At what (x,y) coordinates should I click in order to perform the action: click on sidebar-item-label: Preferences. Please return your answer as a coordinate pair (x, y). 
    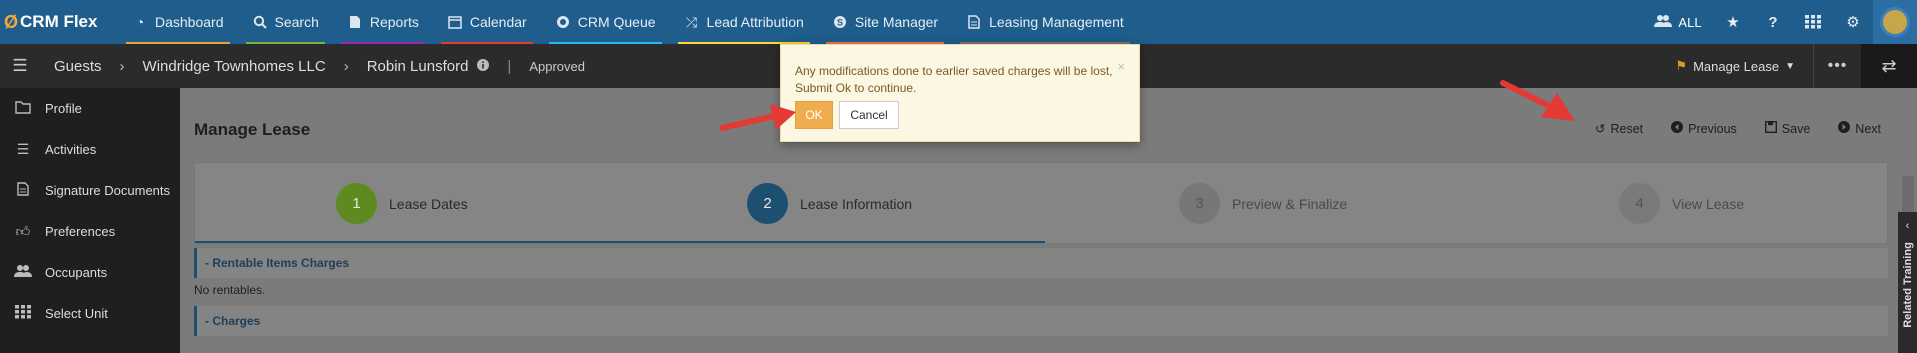
    Looking at the image, I should click on (80, 231).